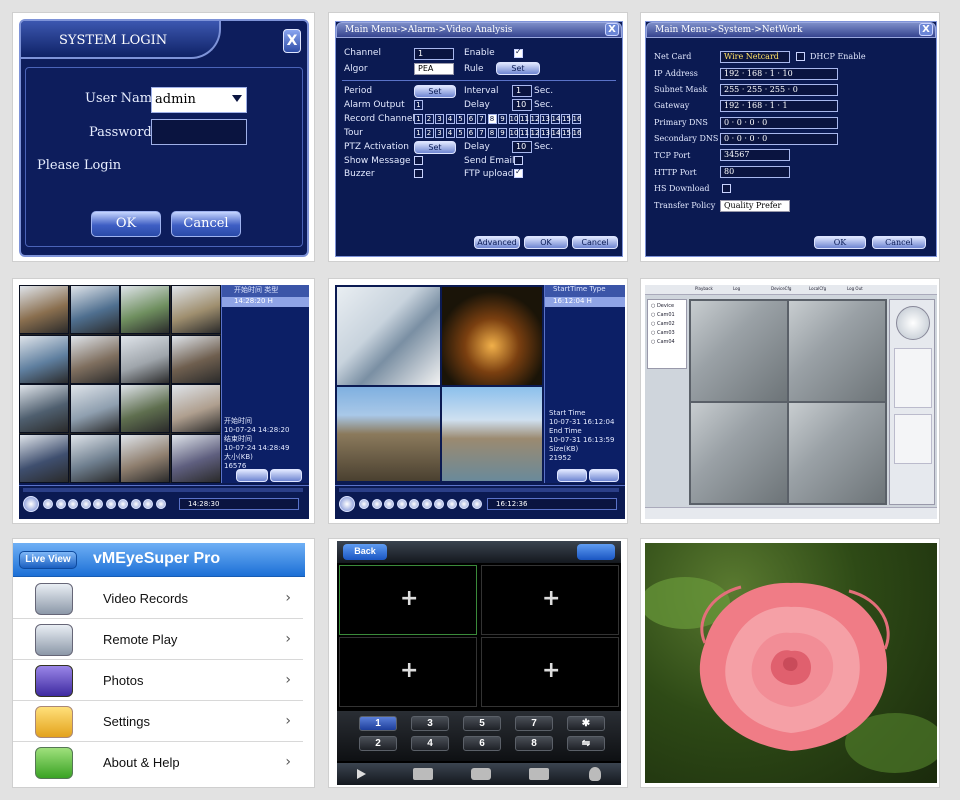  What do you see at coordinates (913, 378) in the screenshot?
I see `ptz-controls` at bounding box center [913, 378].